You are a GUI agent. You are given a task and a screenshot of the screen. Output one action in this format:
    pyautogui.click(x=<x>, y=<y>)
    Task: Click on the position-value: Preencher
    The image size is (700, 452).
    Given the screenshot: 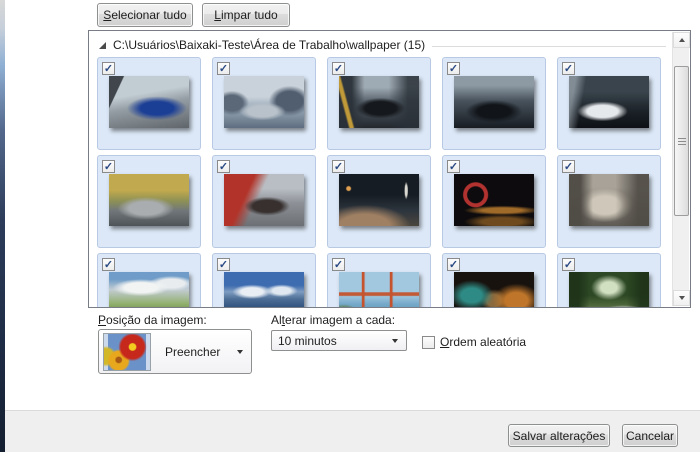 What is the action you would take?
    pyautogui.click(x=193, y=351)
    